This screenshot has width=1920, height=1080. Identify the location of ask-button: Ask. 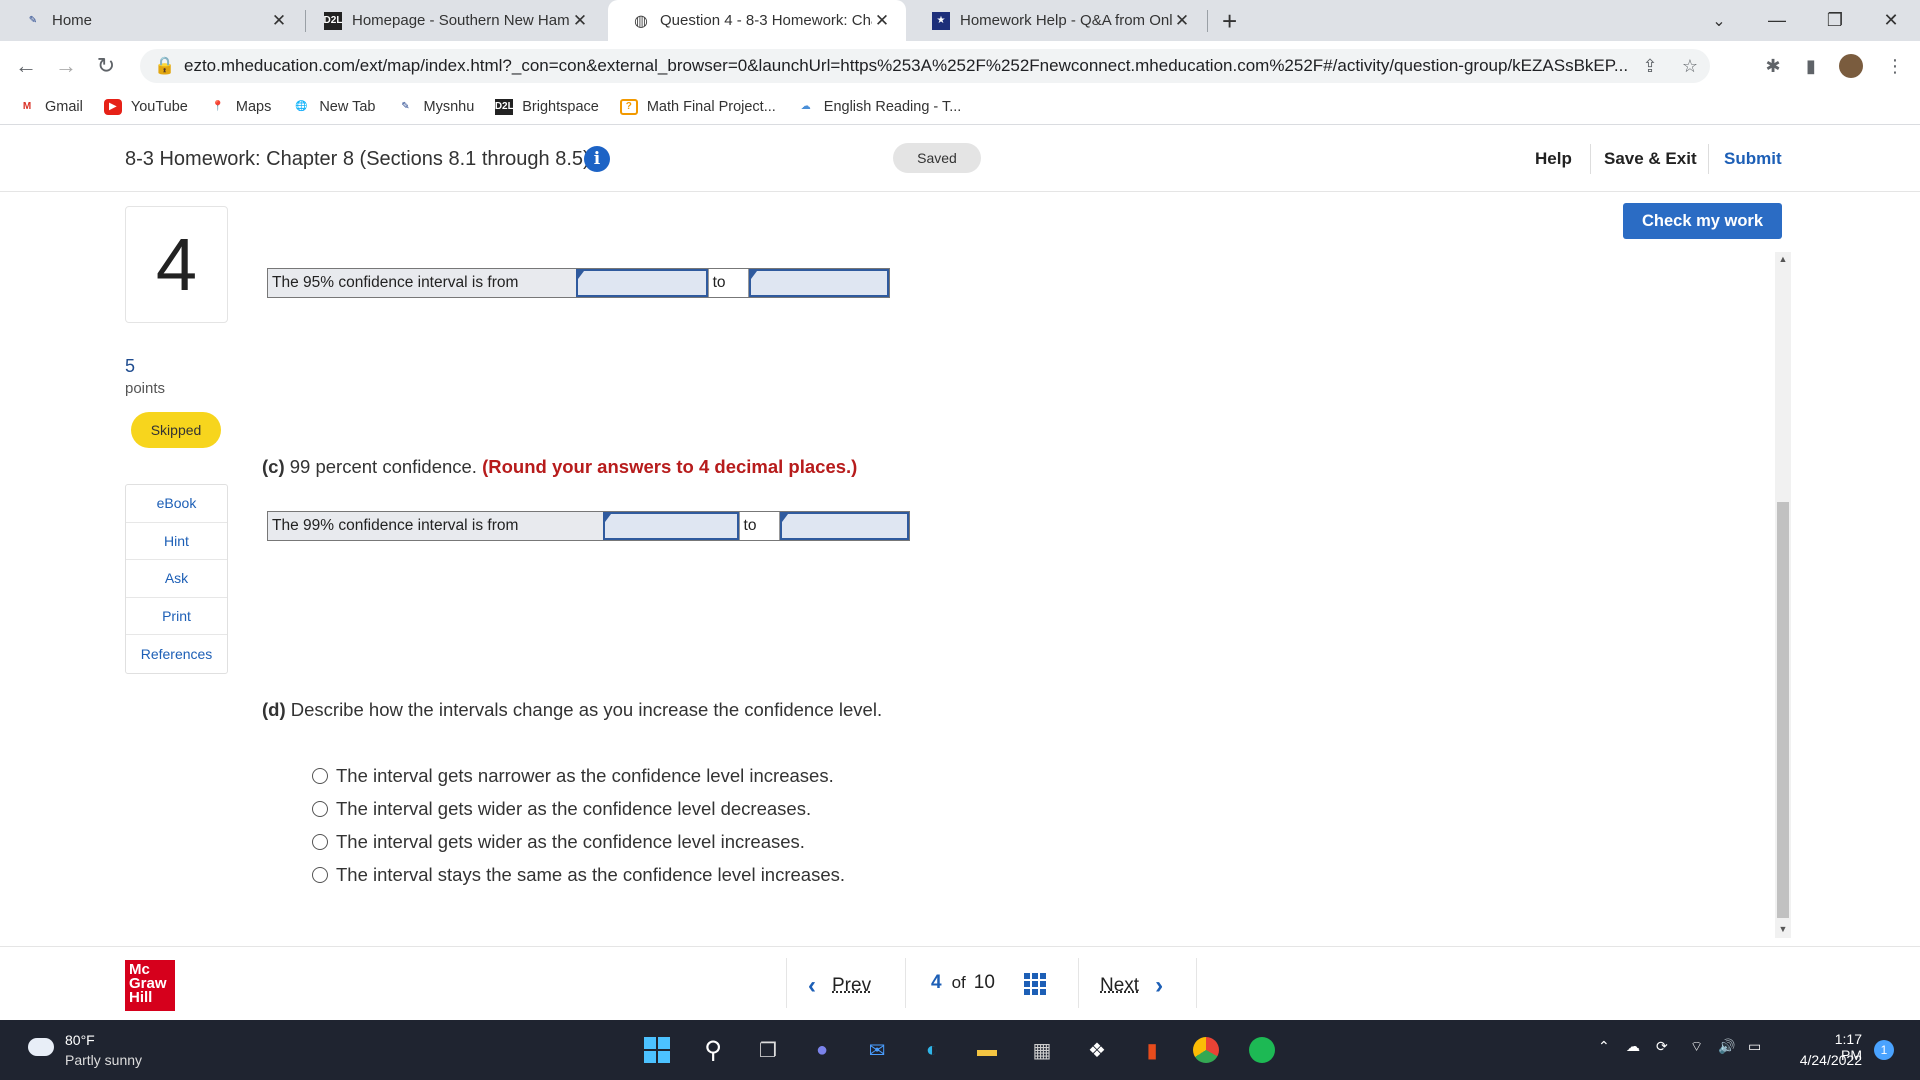
(176, 579).